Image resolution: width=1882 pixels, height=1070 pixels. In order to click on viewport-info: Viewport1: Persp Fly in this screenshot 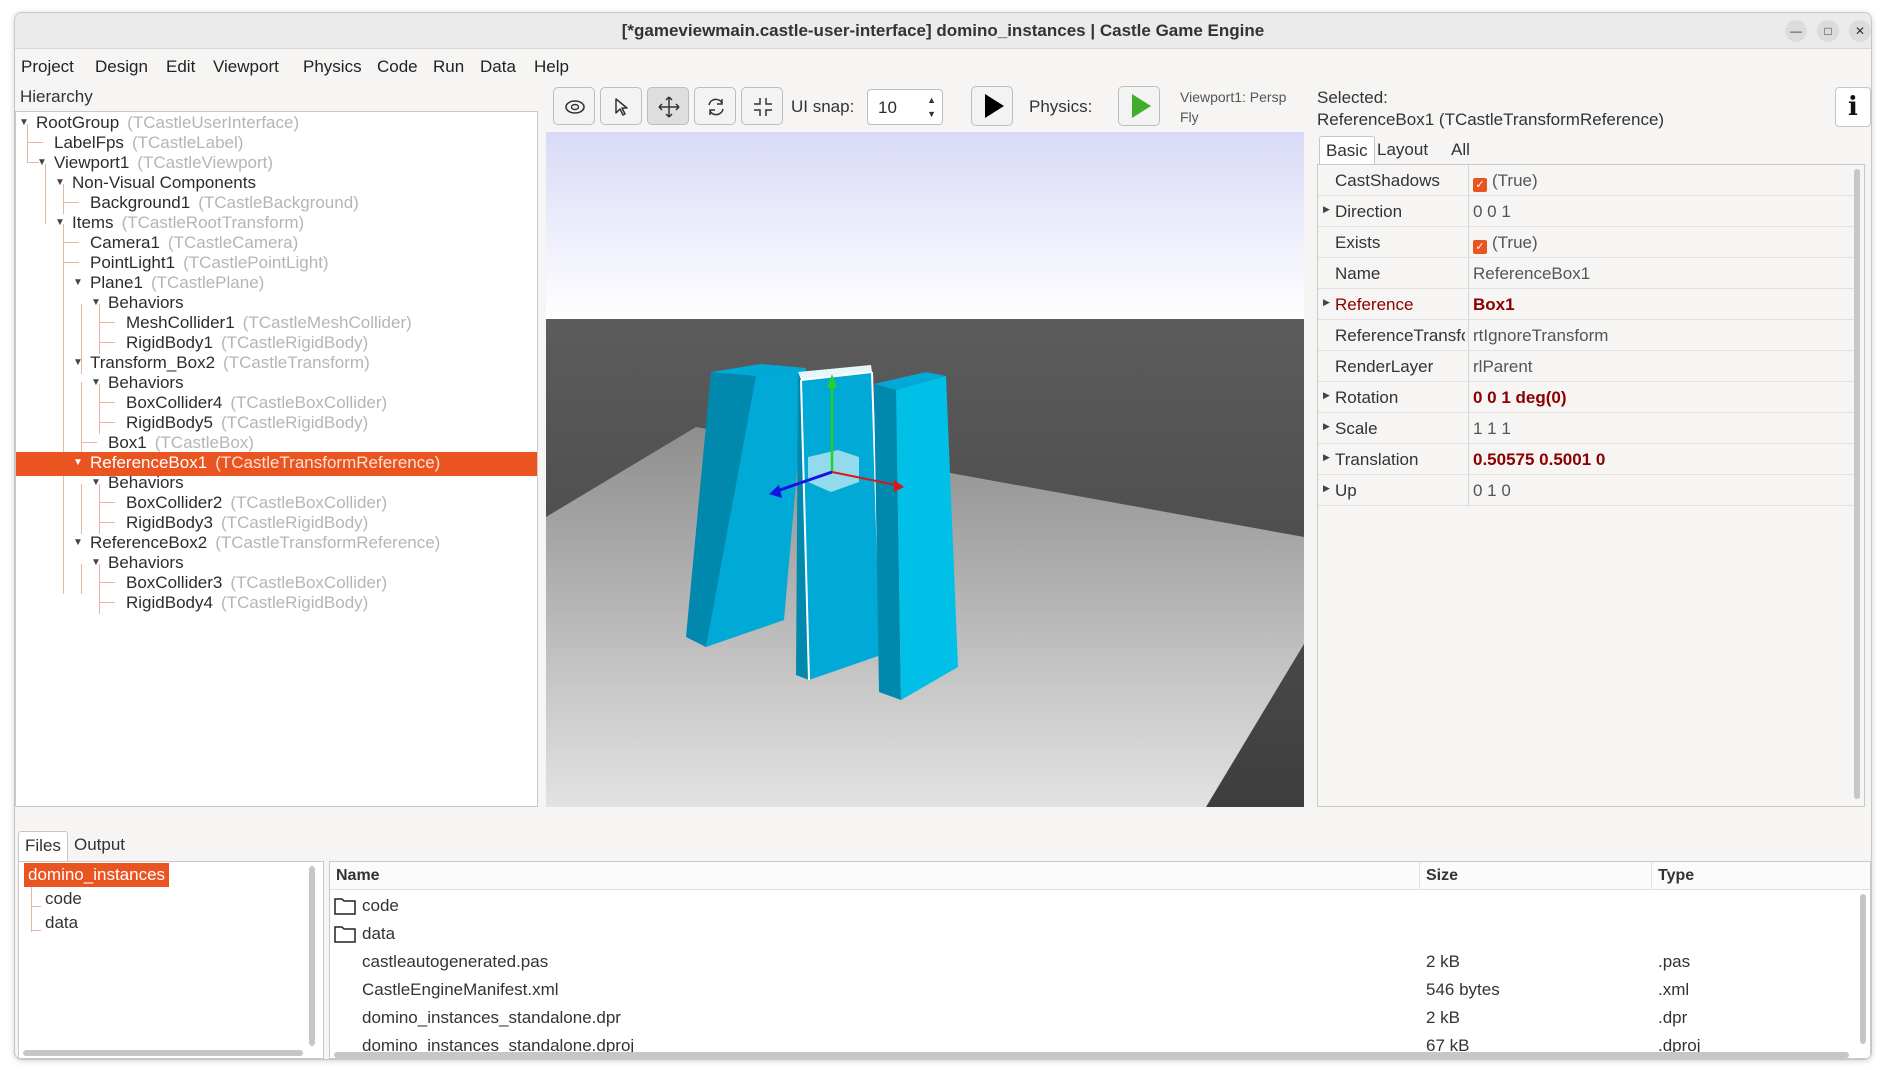, I will do `click(1233, 107)`.